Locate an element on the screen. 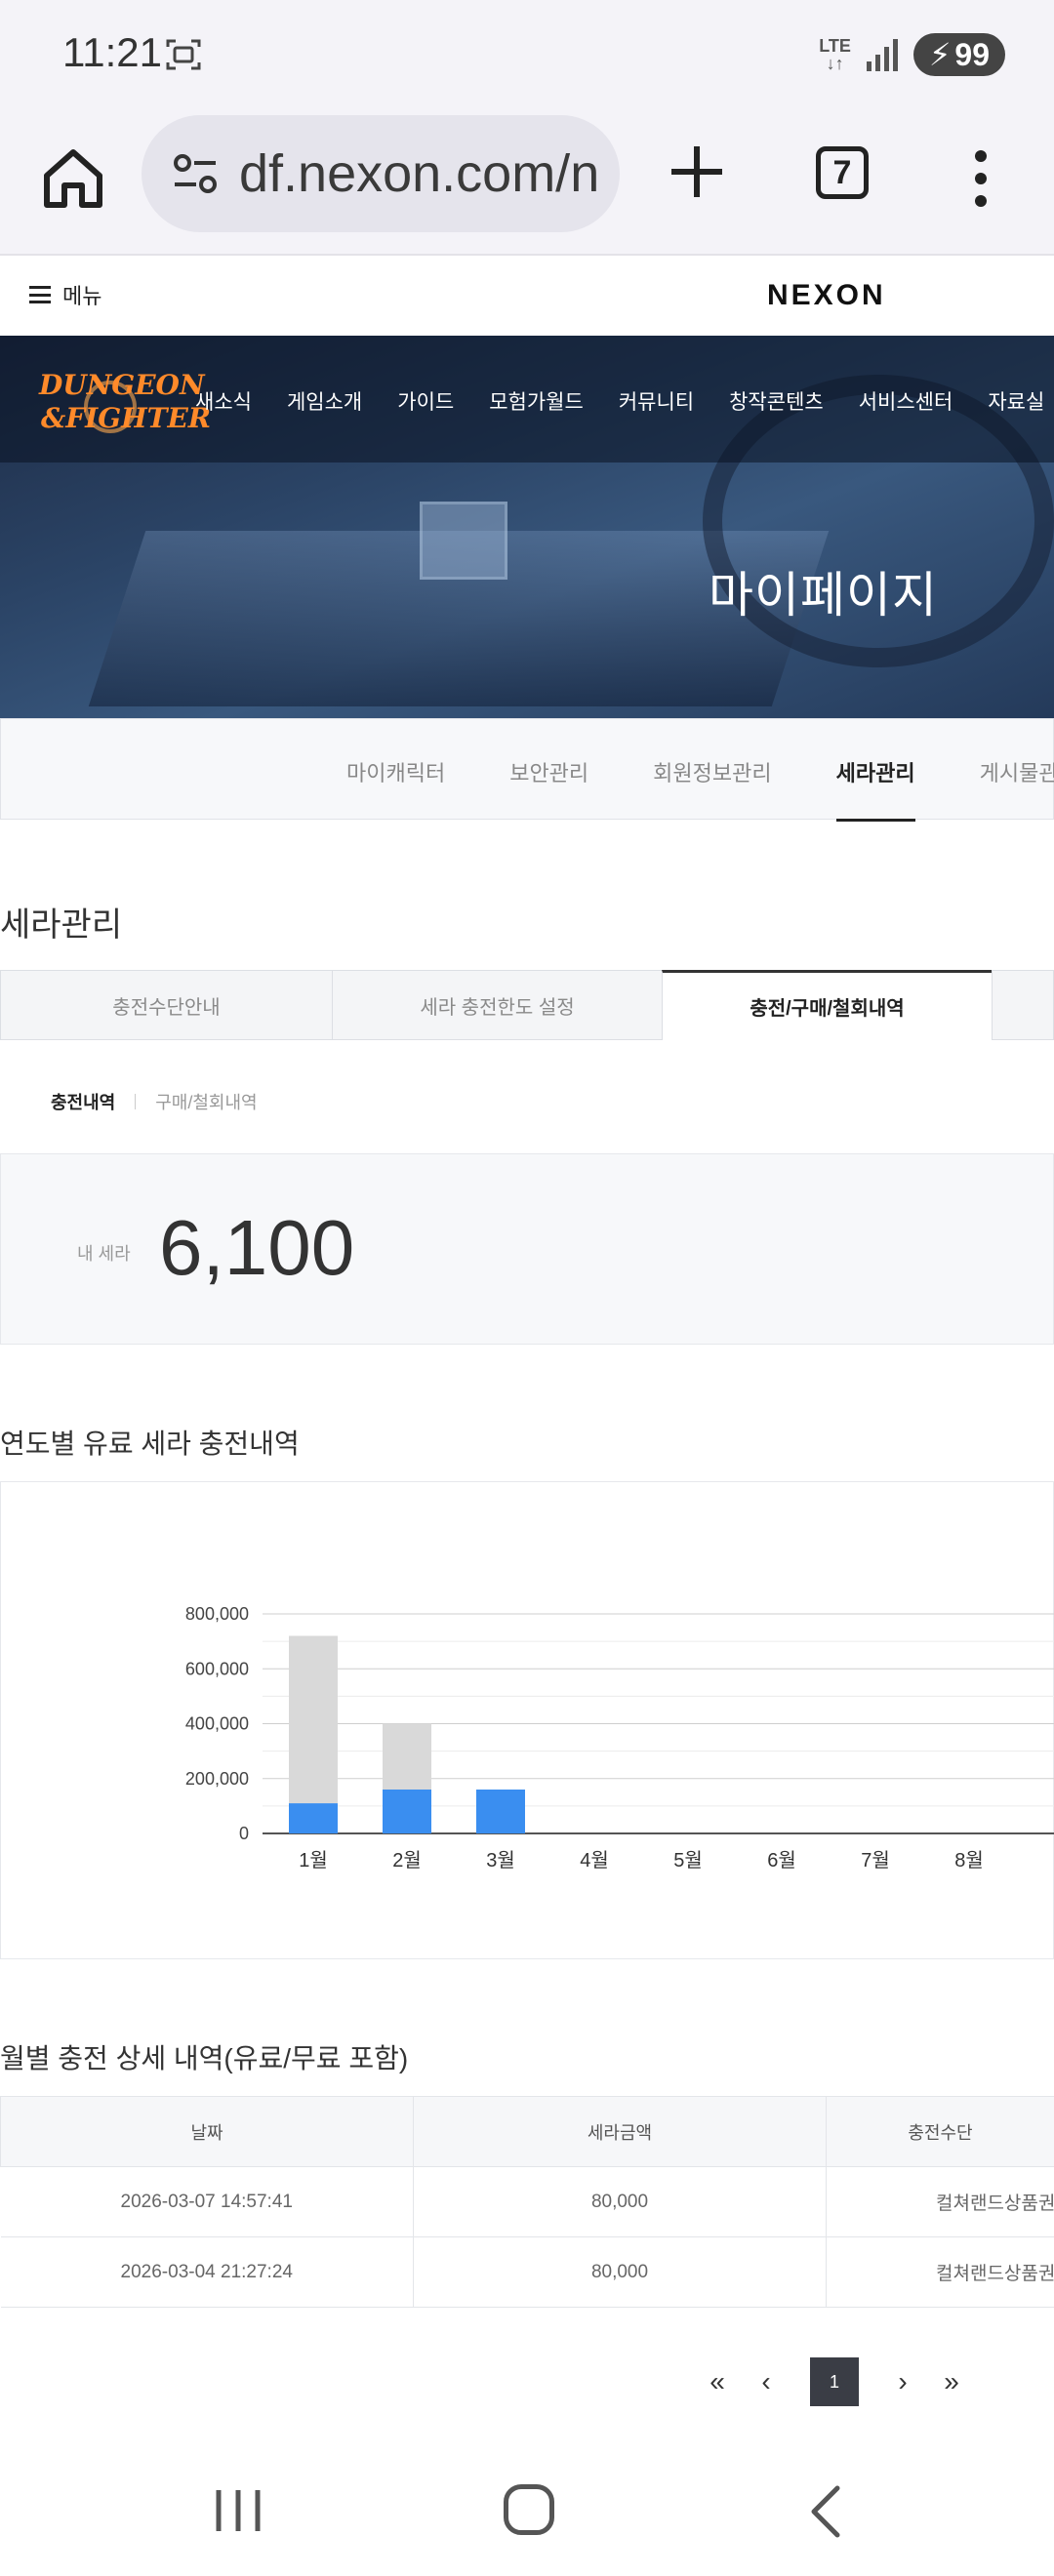 The height and width of the screenshot is (2576, 1054). tab-history: 충전/구매/철회내역 is located at coordinates (827, 1005).